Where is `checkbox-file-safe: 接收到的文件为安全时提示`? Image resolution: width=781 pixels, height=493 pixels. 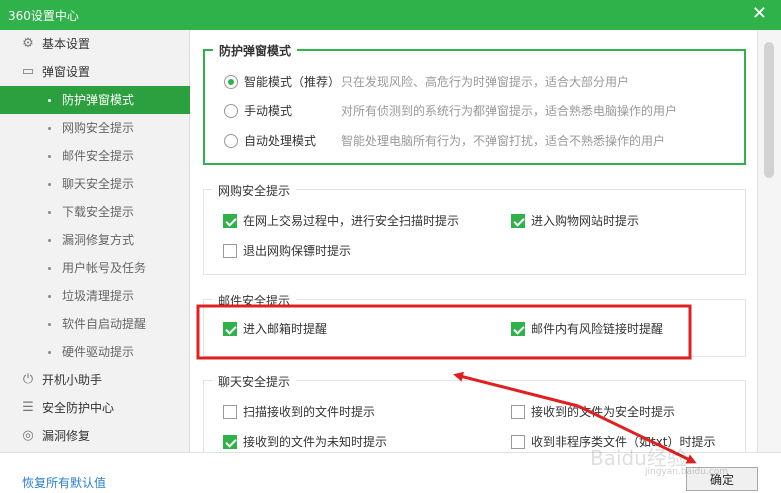 checkbox-file-safe: 接收到的文件为安全时提示 is located at coordinates (626, 412).